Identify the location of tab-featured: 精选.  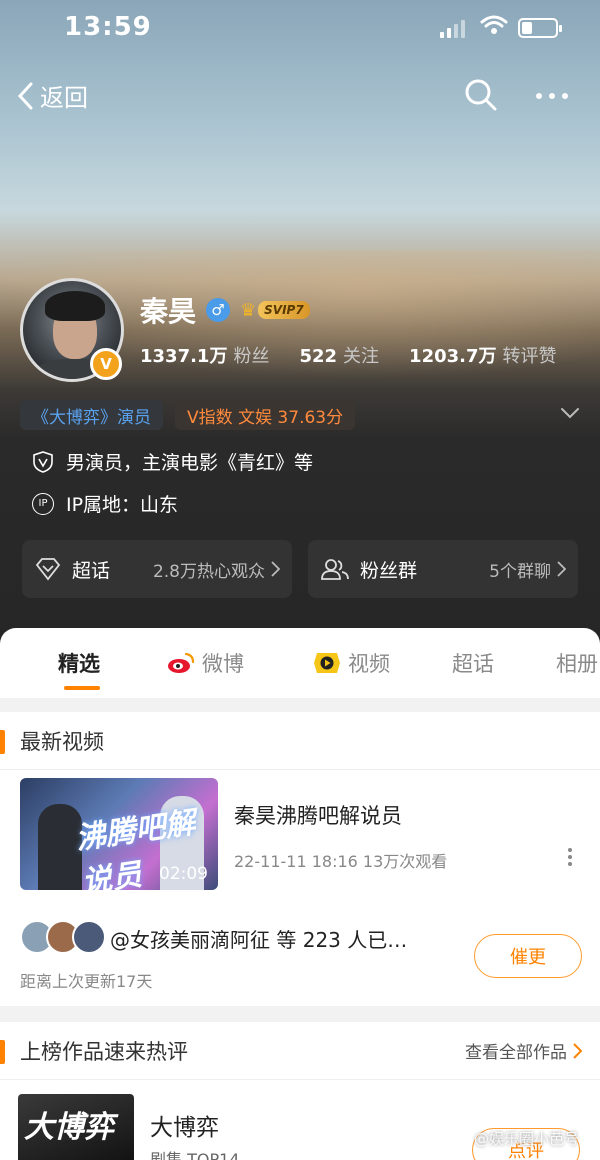
(79, 663).